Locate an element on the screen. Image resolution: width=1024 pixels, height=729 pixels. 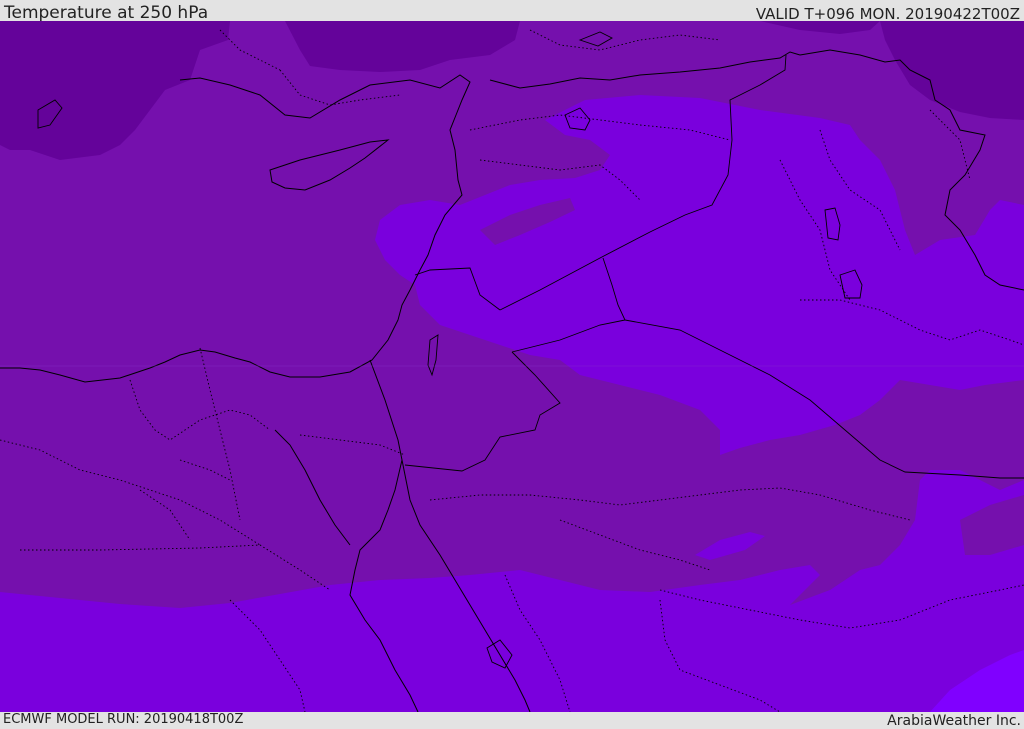
map-title: Temperature at 250 hPa is located at coordinates (106, 13).